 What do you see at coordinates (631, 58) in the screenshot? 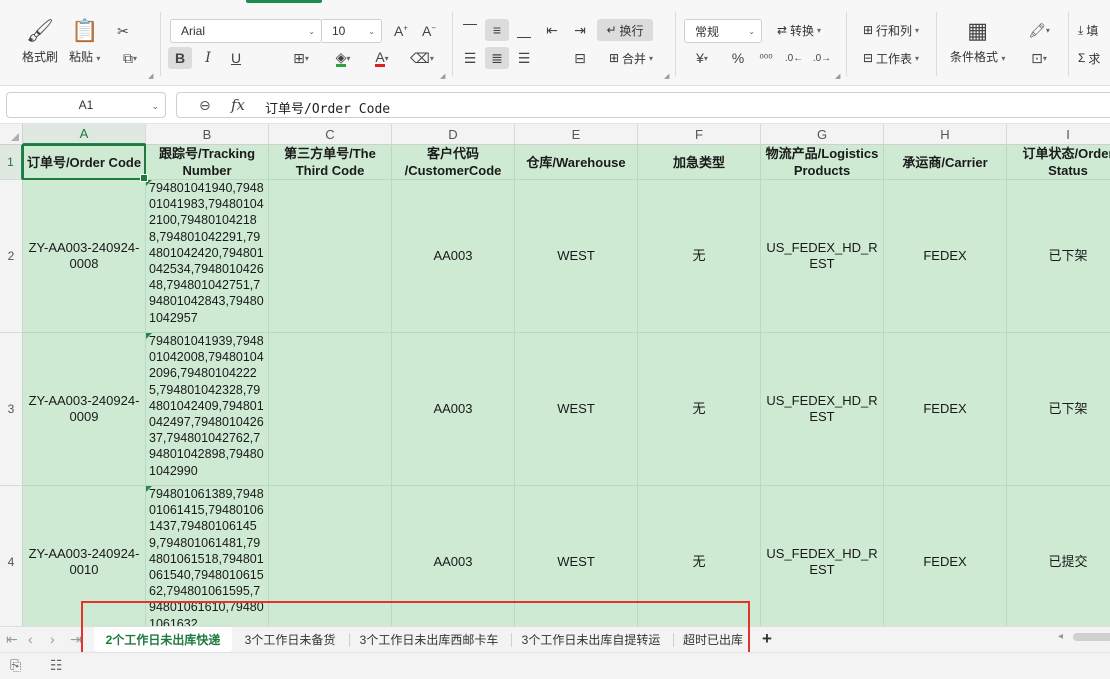
I see `merge-cells-button: ⊞ 合并 ▾` at bounding box center [631, 58].